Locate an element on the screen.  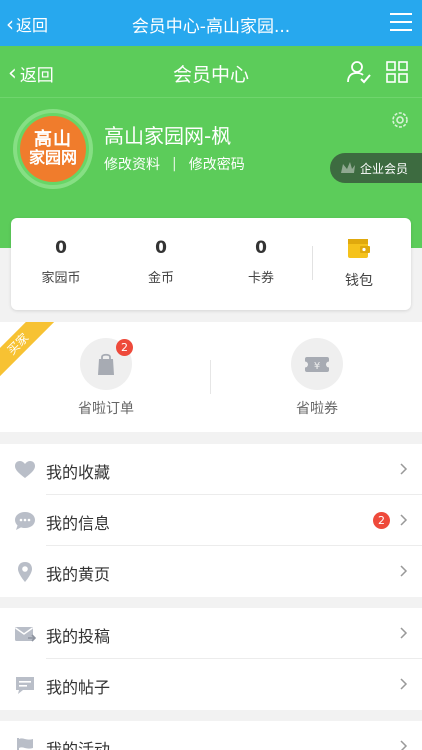
profile-links: 修改资料 | 修改密码 is located at coordinates (174, 164).